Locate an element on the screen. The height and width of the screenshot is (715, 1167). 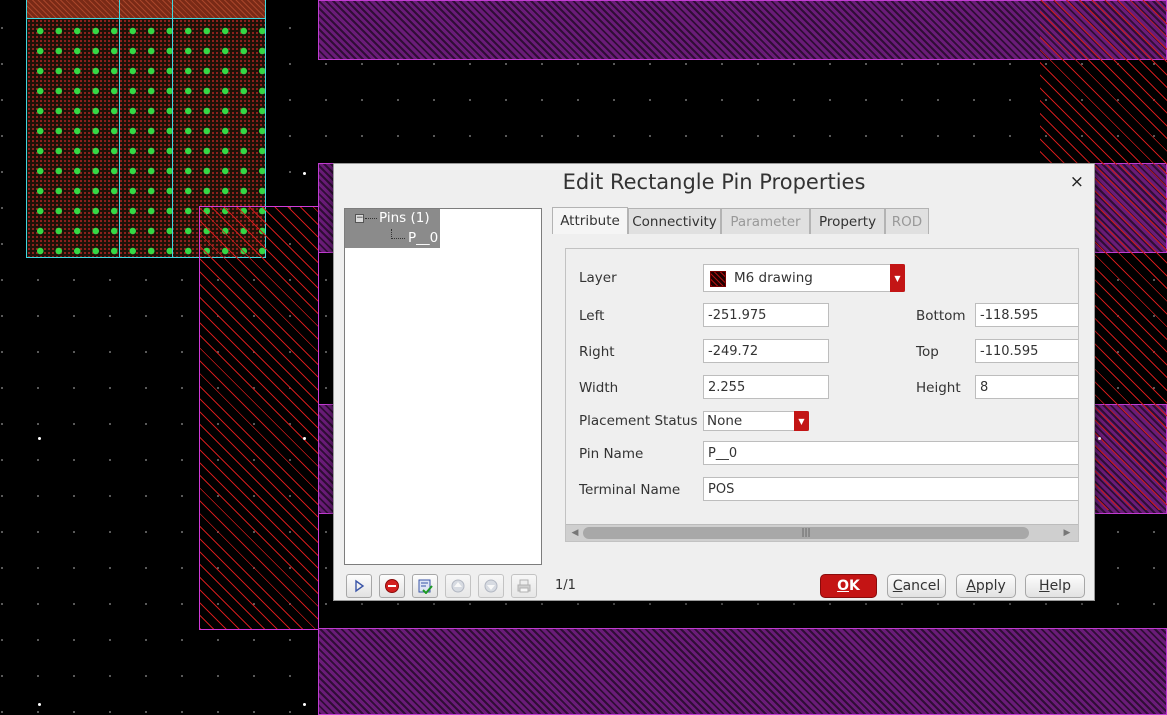
left-label: Left is located at coordinates (592, 316).